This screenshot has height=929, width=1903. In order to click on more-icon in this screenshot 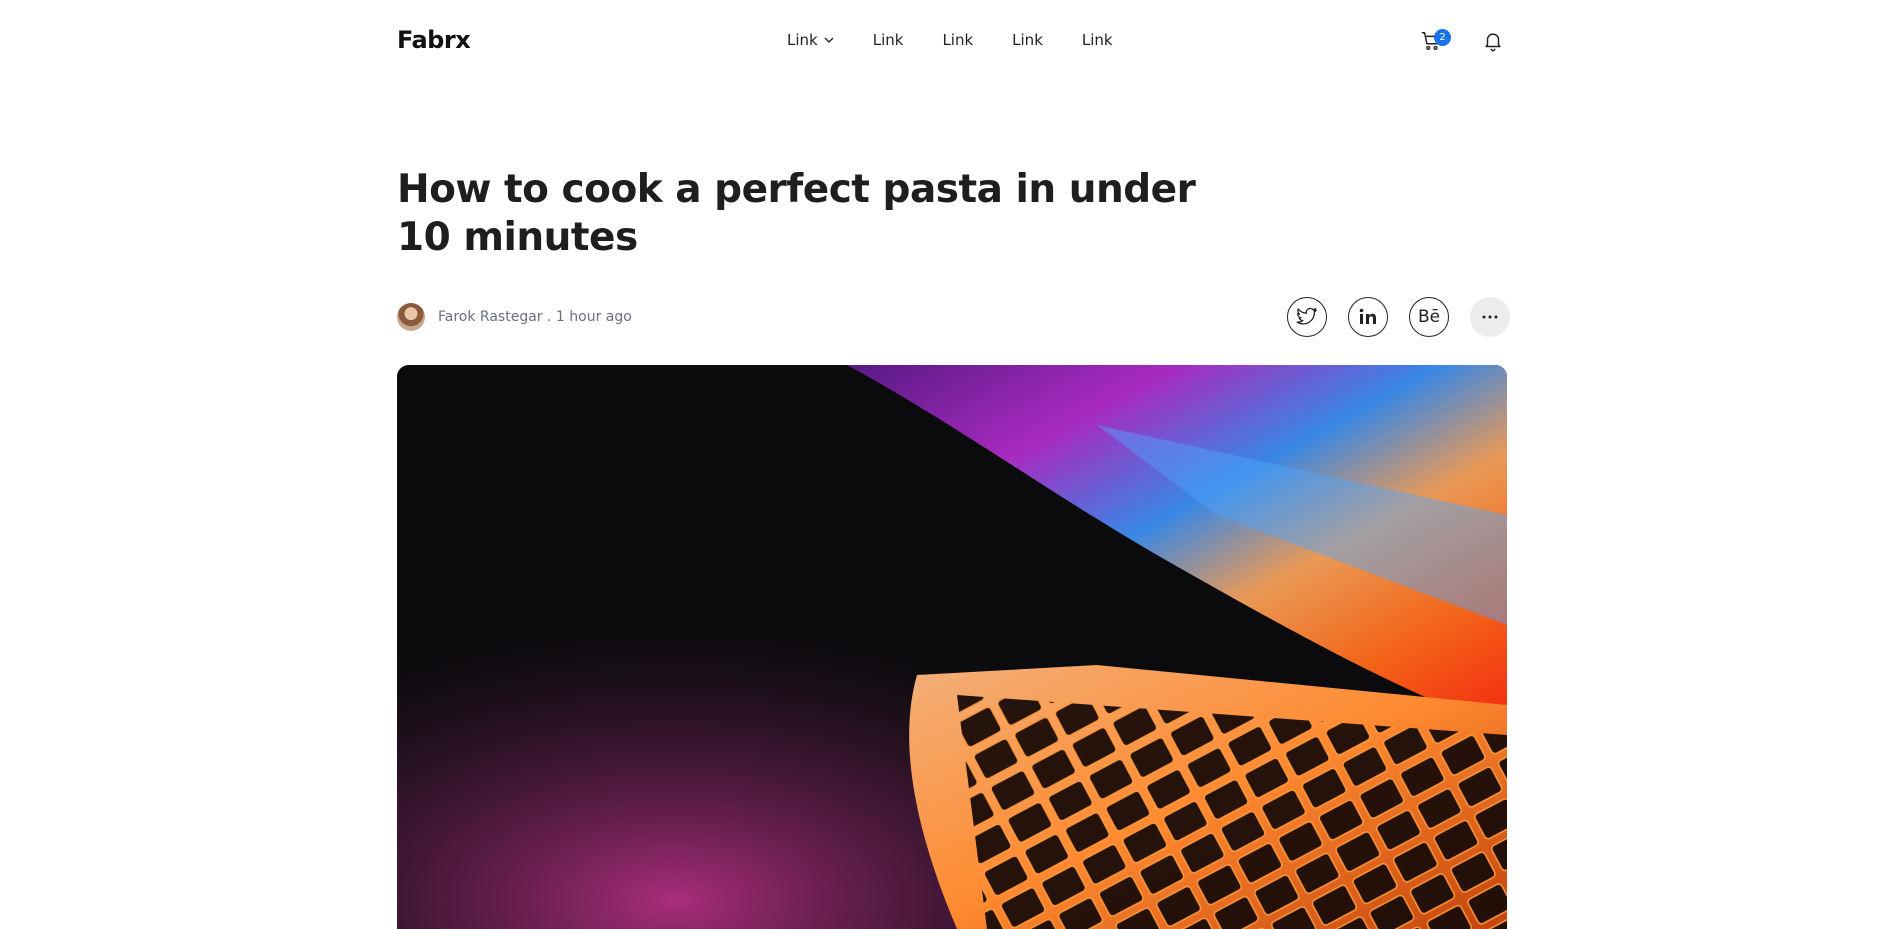, I will do `click(1490, 317)`.